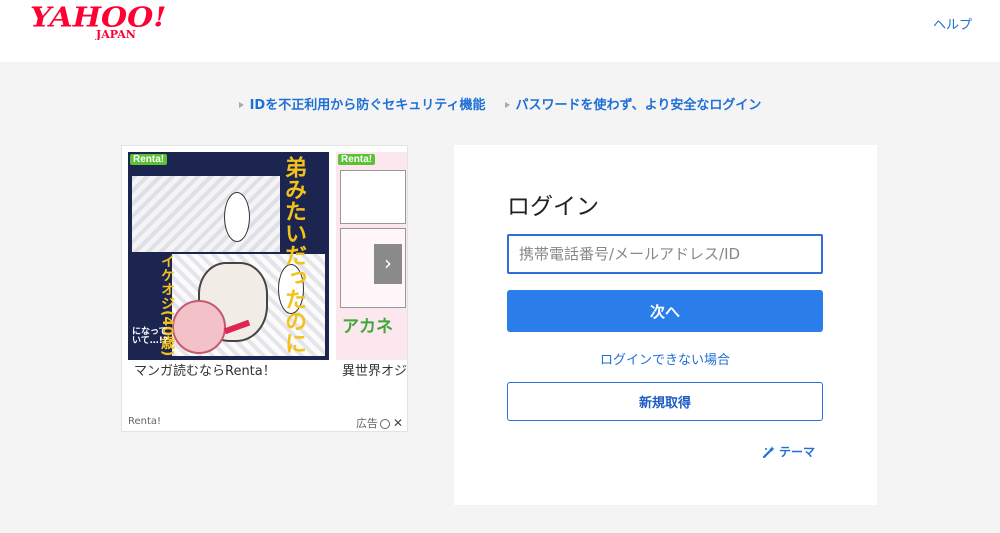  What do you see at coordinates (768, 451) in the screenshot?
I see `magic-wand-icon` at bounding box center [768, 451].